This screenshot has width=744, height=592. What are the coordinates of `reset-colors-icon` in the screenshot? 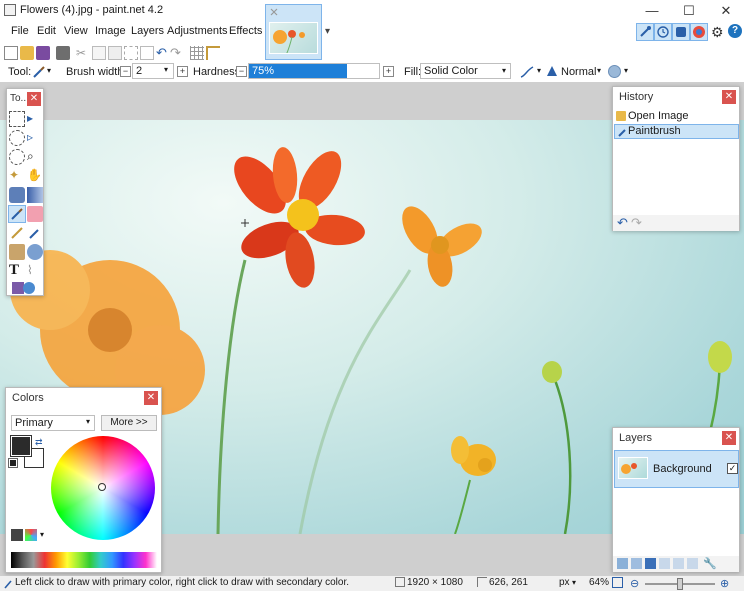 It's located at (13, 463).